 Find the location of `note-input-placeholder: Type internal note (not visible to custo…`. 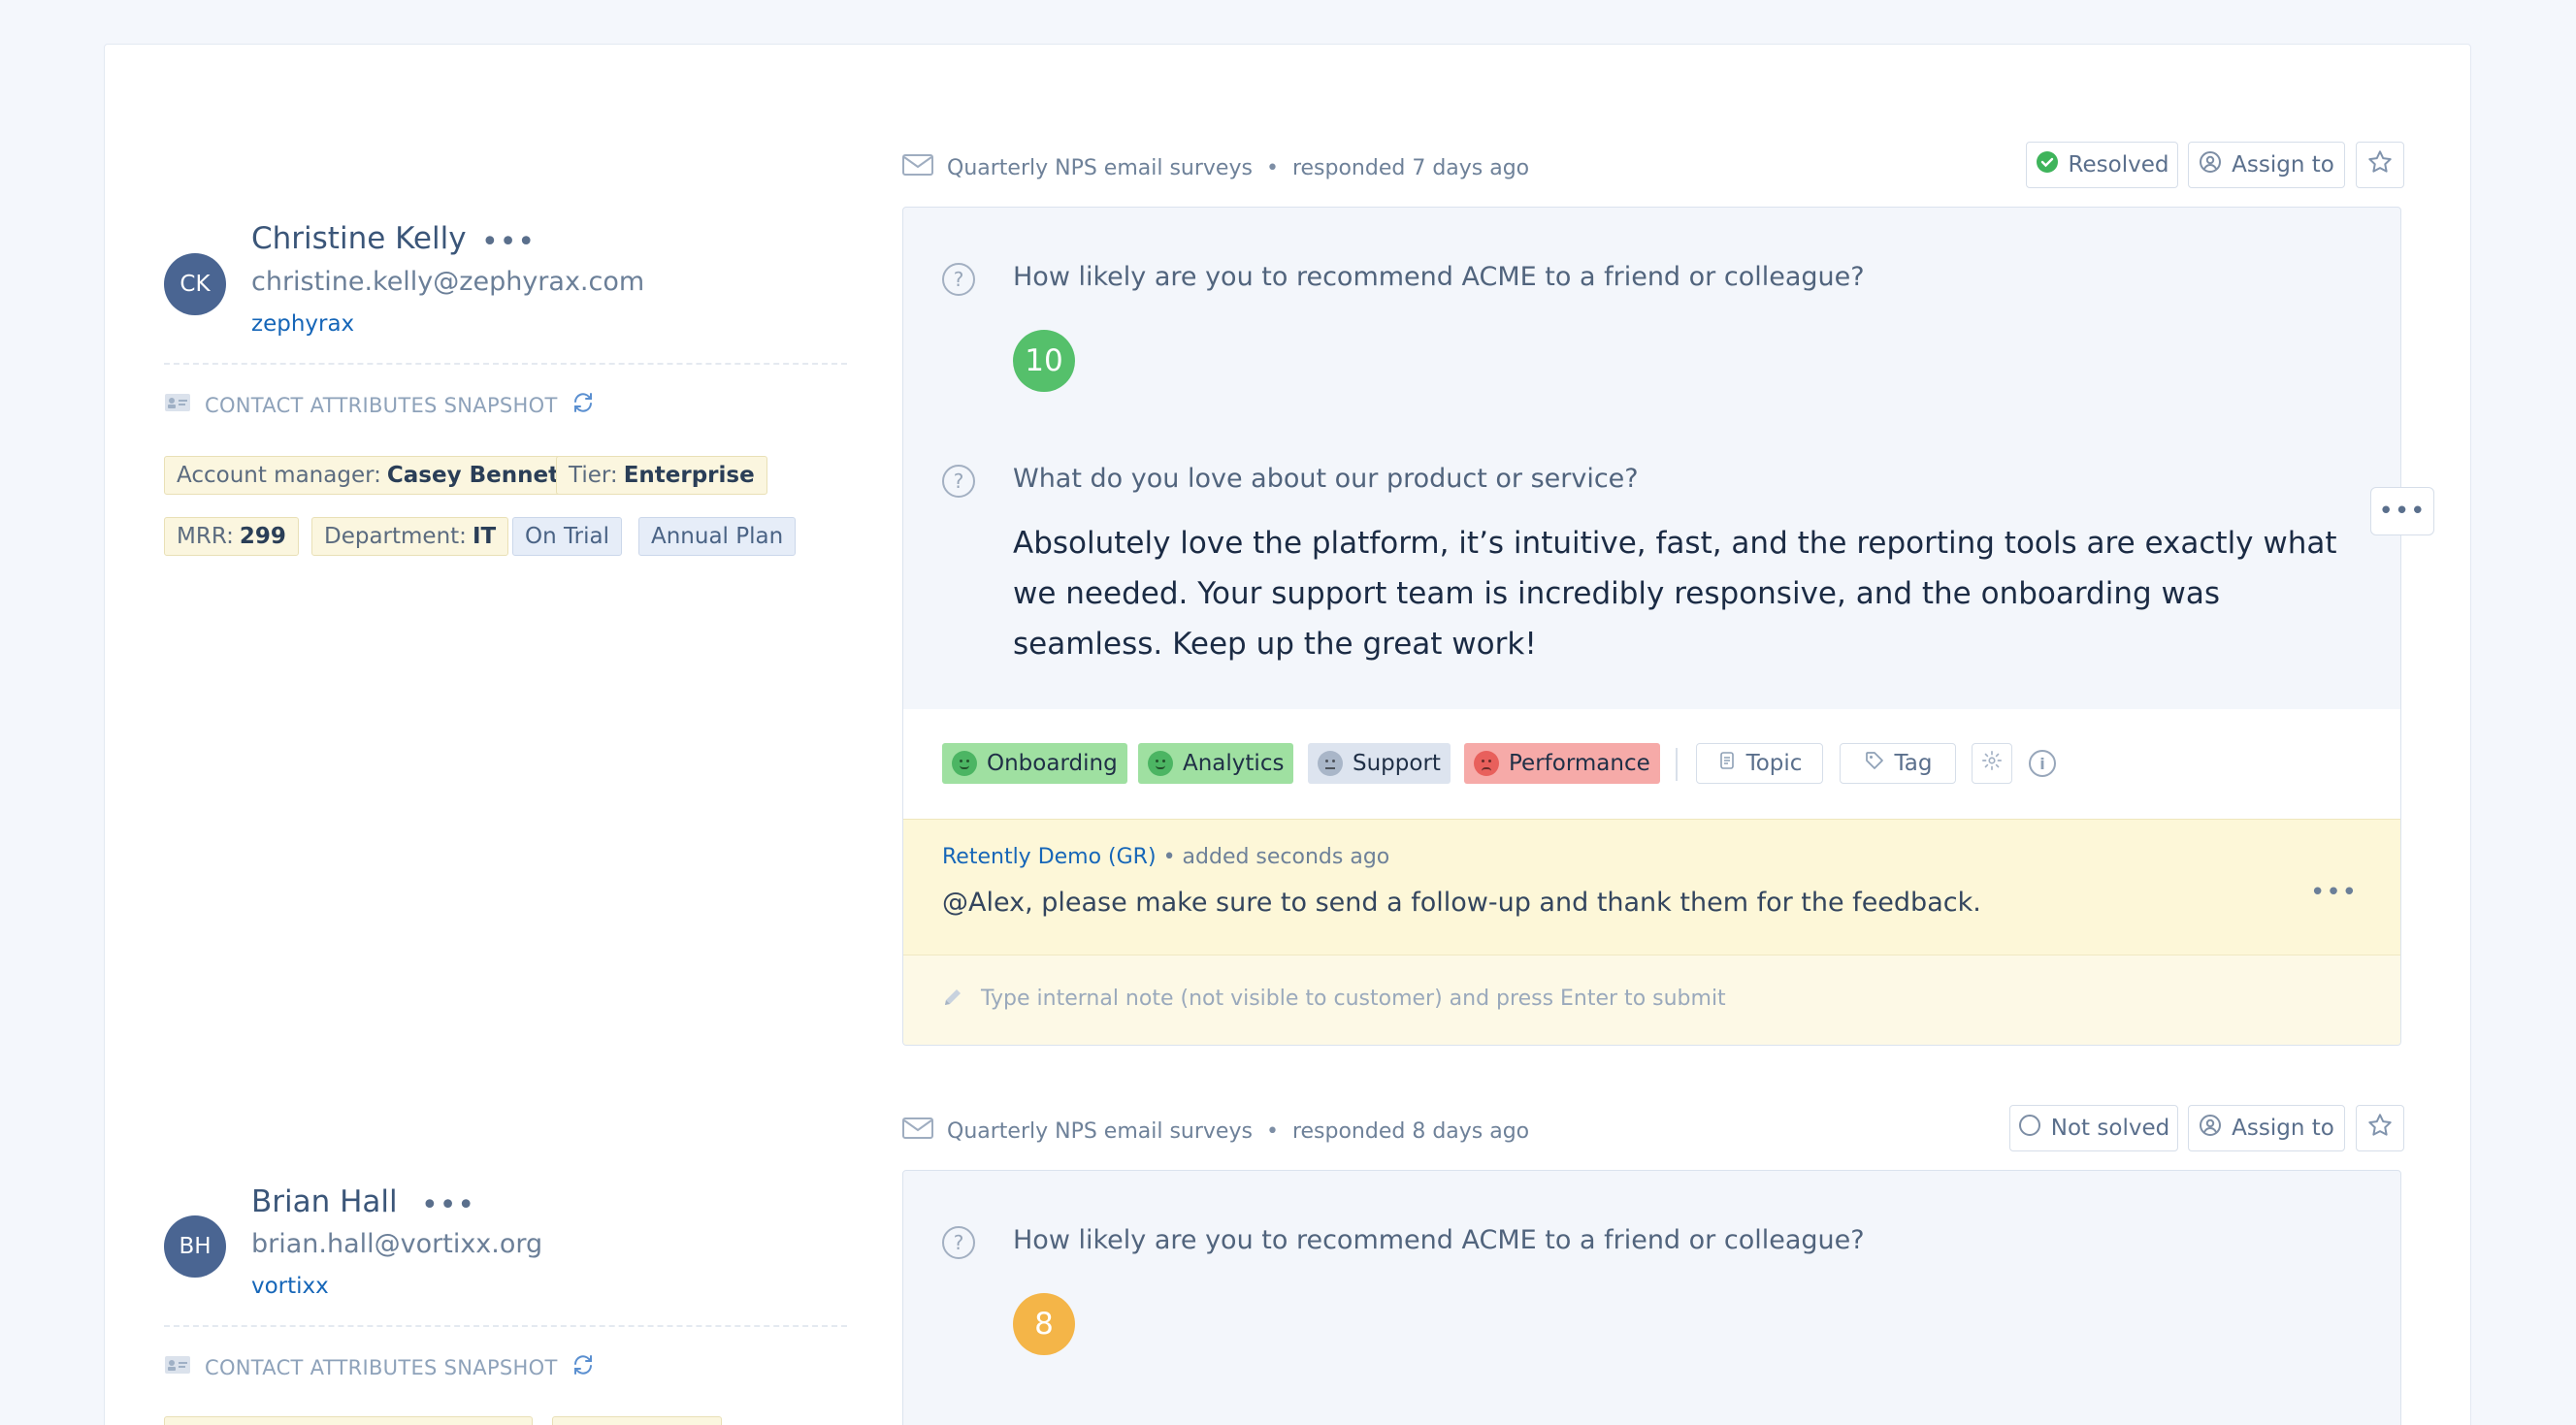

note-input-placeholder: Type internal note (not visible to custo… is located at coordinates (1354, 999).